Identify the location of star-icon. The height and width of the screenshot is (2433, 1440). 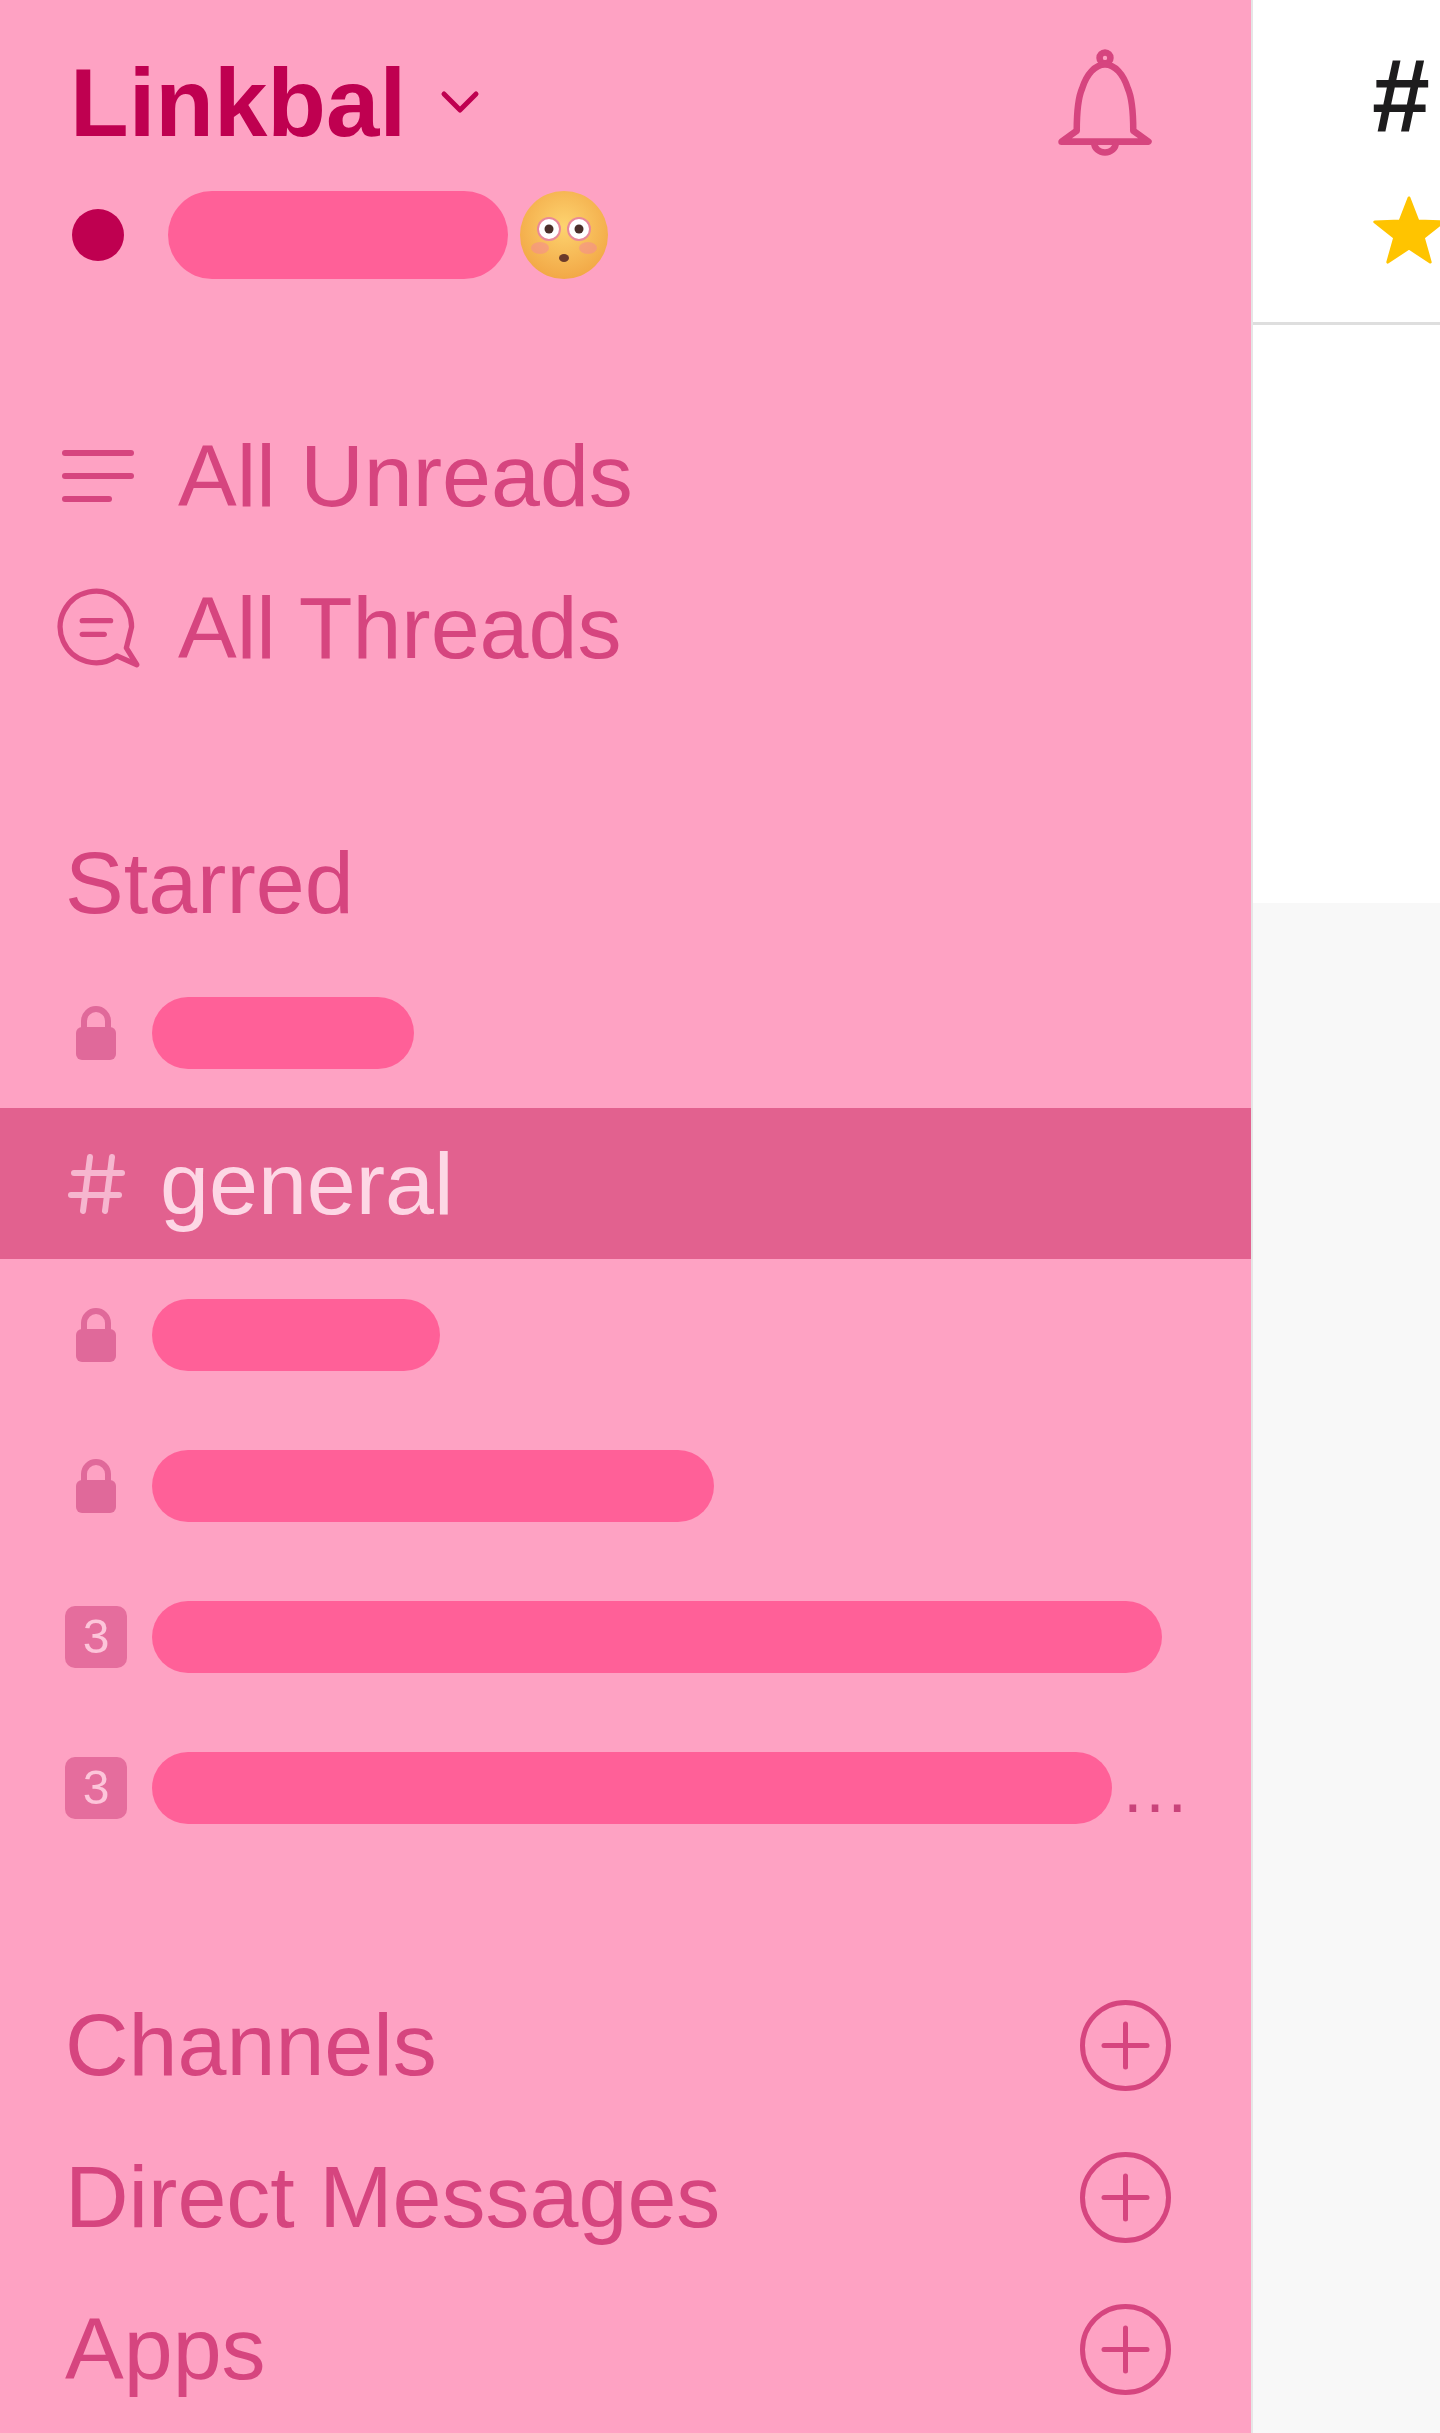
(1406, 230).